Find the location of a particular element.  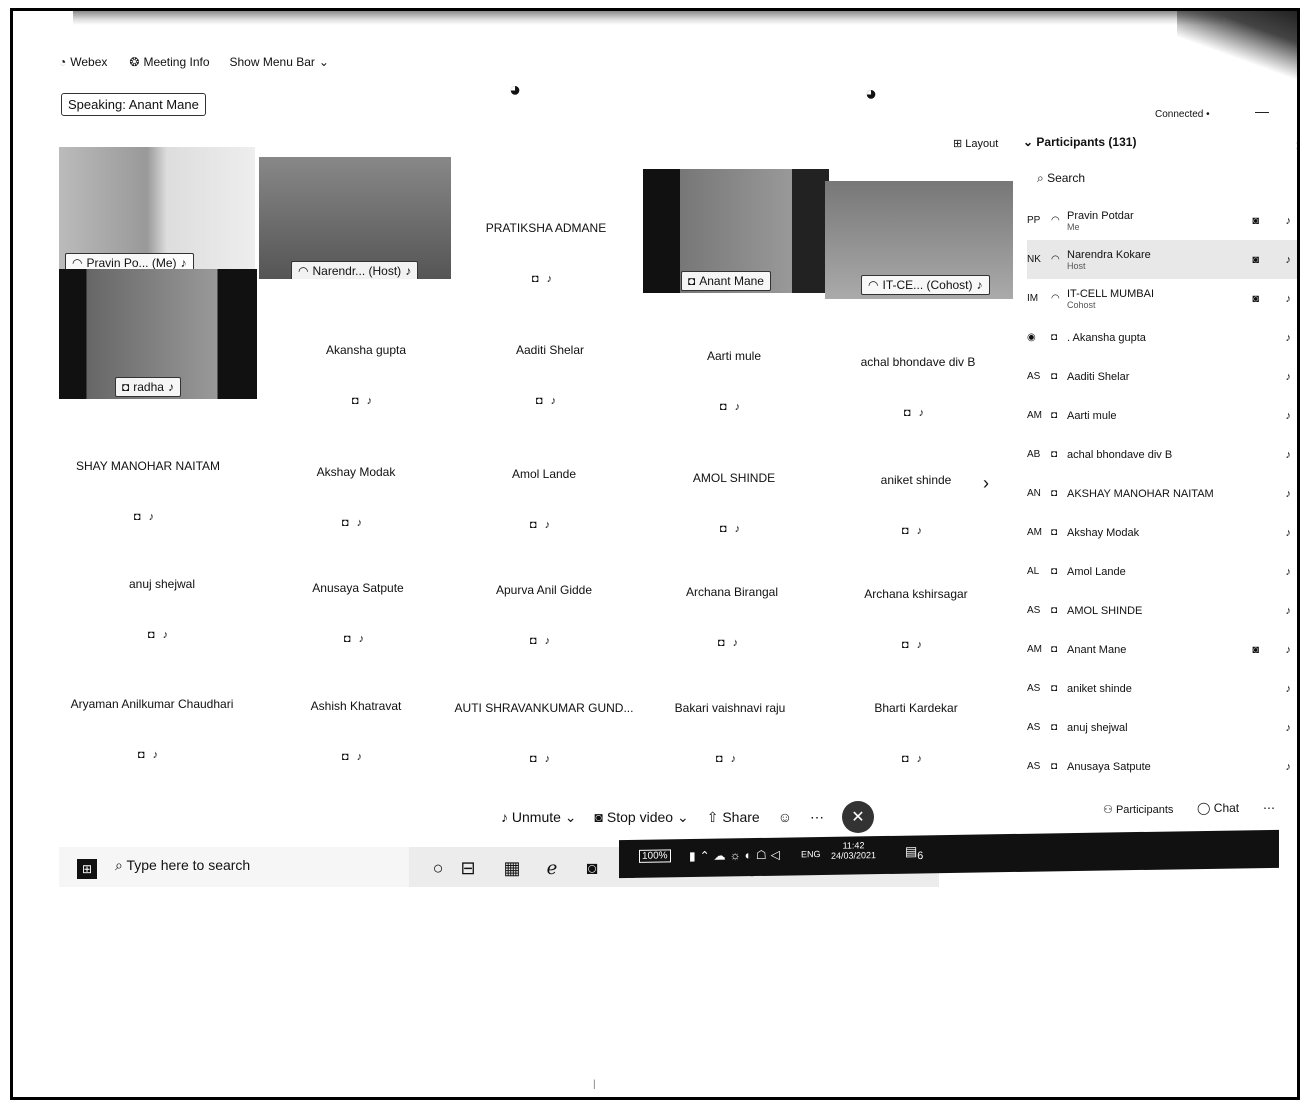

participant-row: AB ◘ achal bhondave div B ♪ is located at coordinates (1162, 454).